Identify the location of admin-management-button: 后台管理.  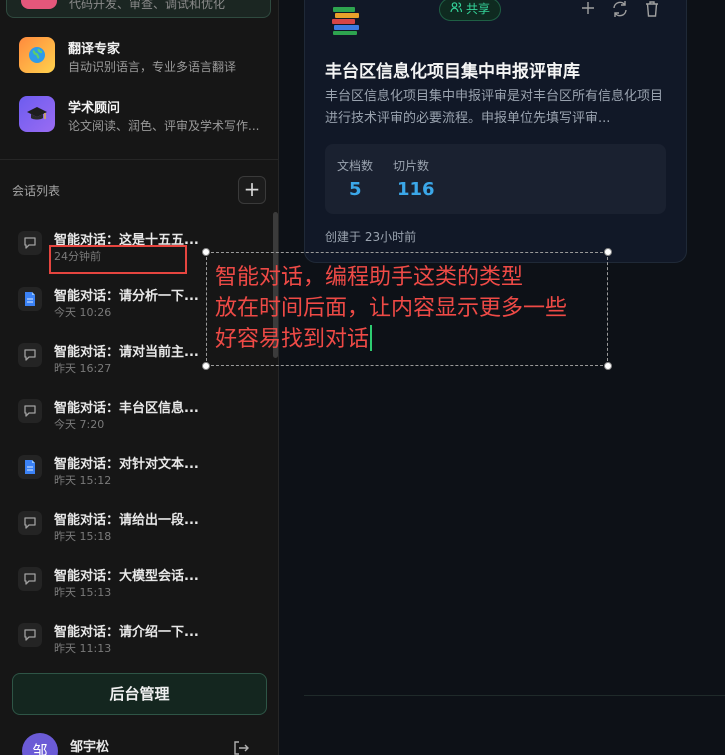
(139, 694).